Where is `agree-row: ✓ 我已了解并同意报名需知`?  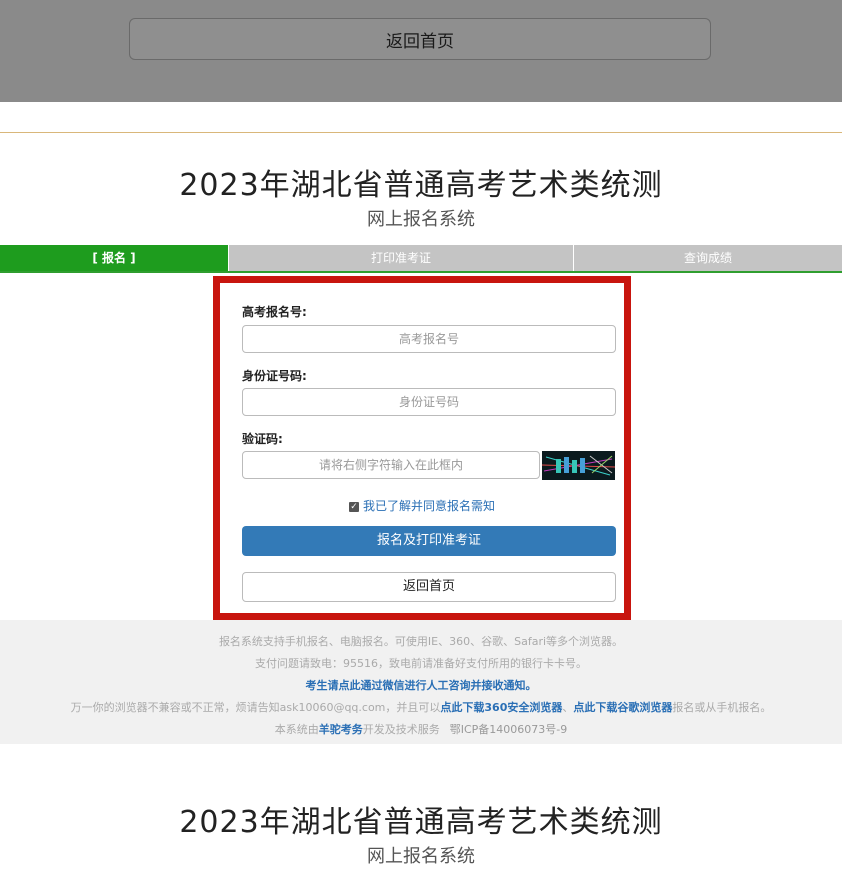
agree-row: ✓ 我已了解并同意报名需知 is located at coordinates (422, 505).